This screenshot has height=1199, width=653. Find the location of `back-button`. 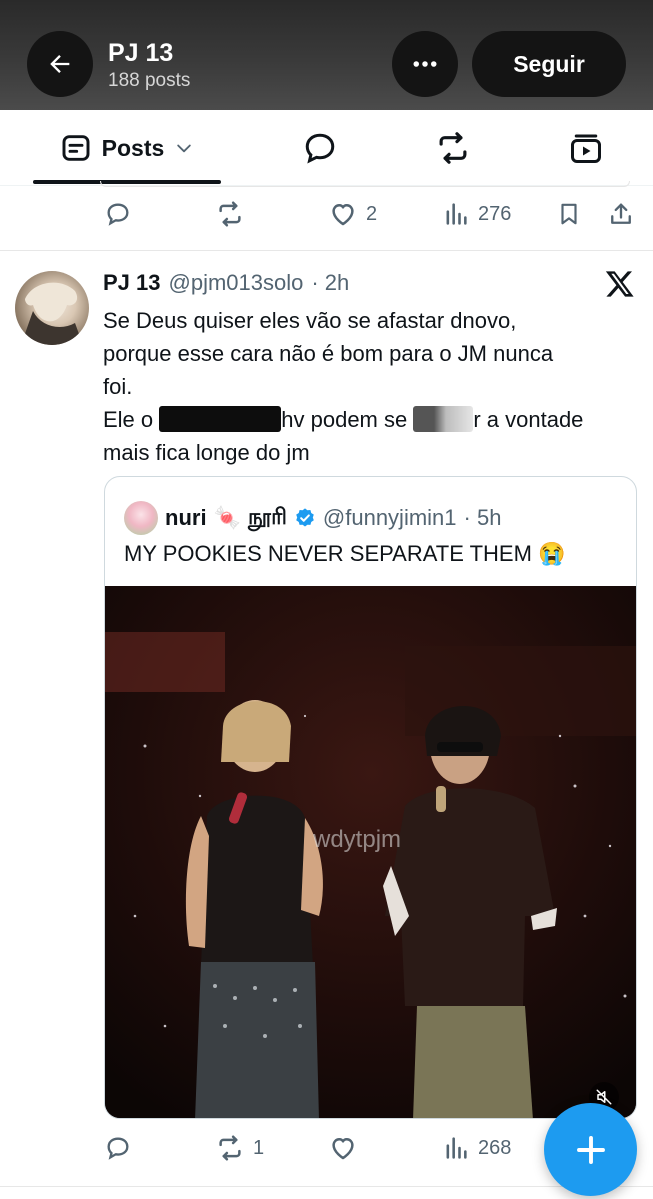

back-button is located at coordinates (60, 64).